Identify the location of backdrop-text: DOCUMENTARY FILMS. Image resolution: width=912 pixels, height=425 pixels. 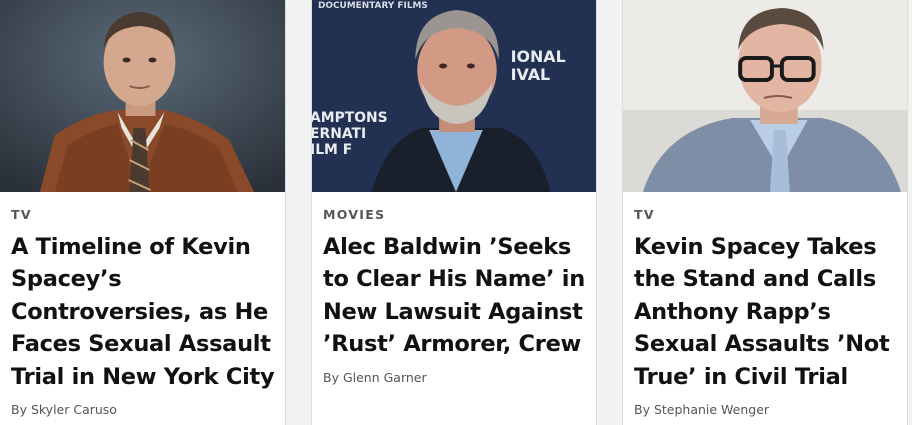
(373, 6).